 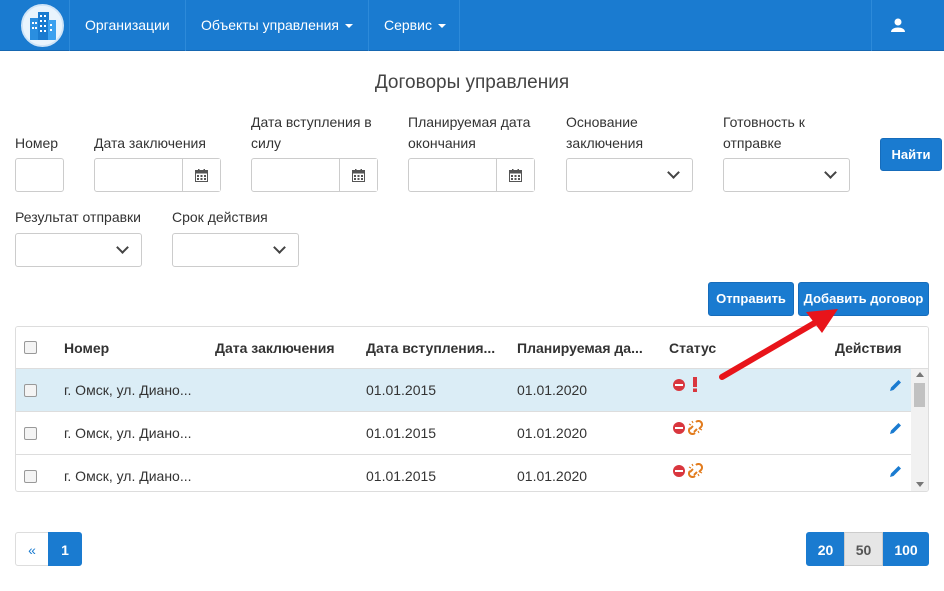 I want to click on pagination-prev: «, so click(x=32, y=549).